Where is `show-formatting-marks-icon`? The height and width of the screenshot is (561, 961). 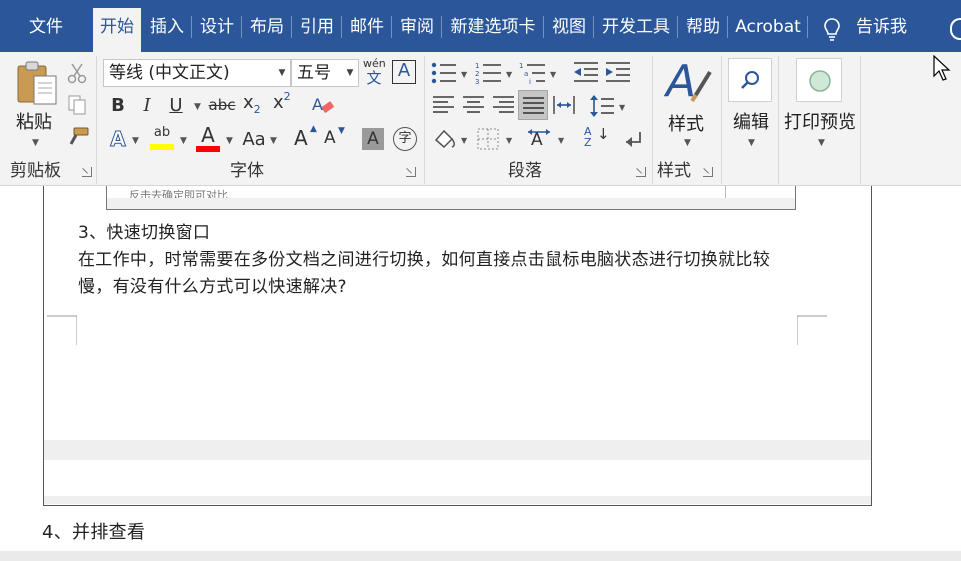
show-formatting-marks-icon is located at coordinates (633, 139).